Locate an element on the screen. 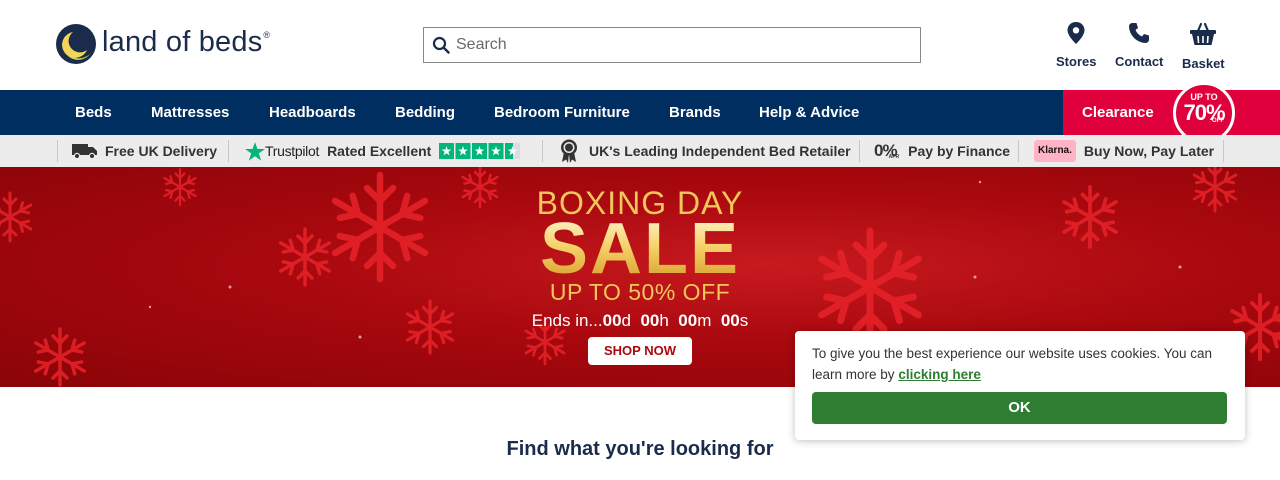 This screenshot has height=480, width=1280. countdown-timer: Ends in...00d 00h 00m 00s is located at coordinates (640, 320).